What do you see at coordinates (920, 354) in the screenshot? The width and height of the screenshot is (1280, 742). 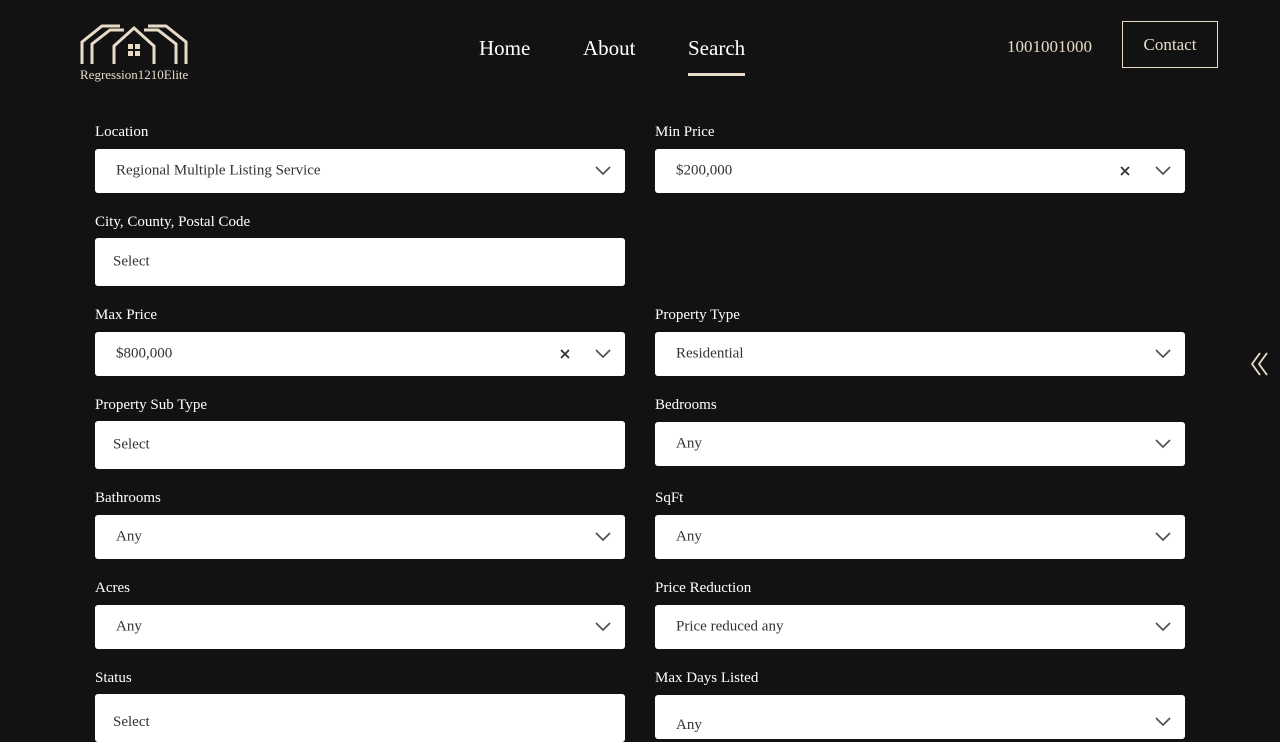 I see `property-type-select: Residential` at bounding box center [920, 354].